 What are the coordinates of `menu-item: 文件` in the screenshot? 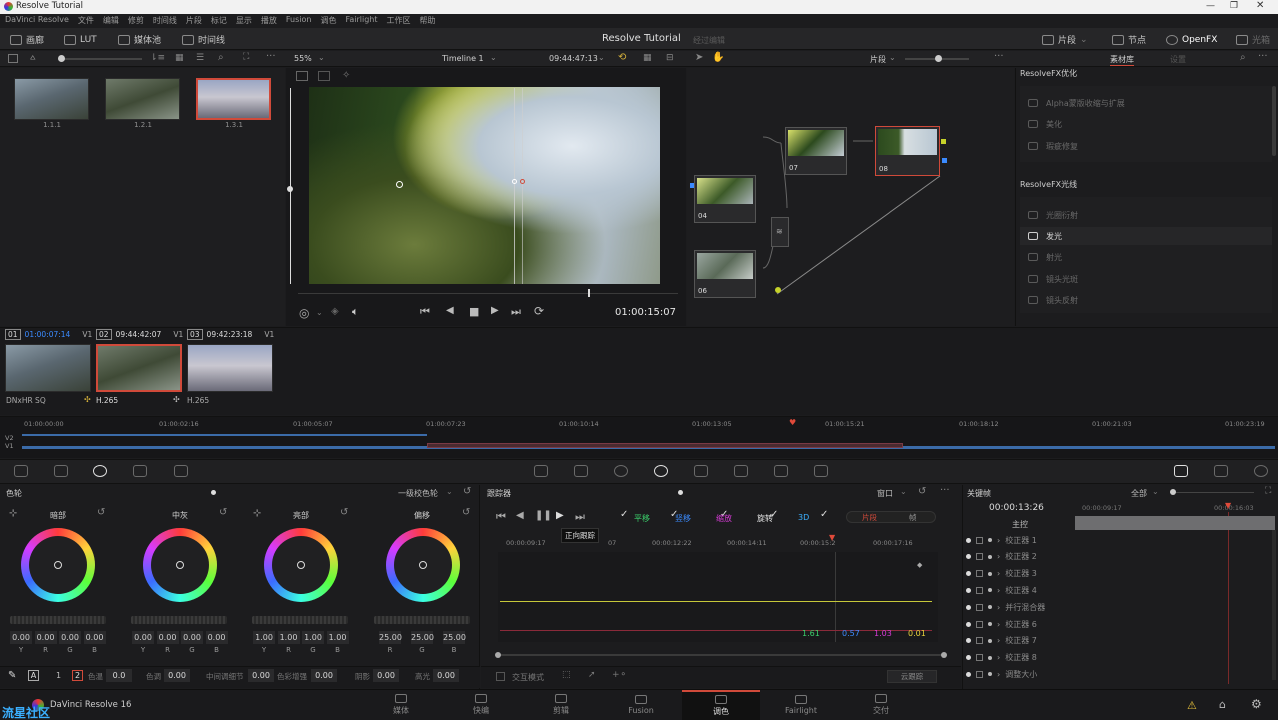 It's located at (86, 21).